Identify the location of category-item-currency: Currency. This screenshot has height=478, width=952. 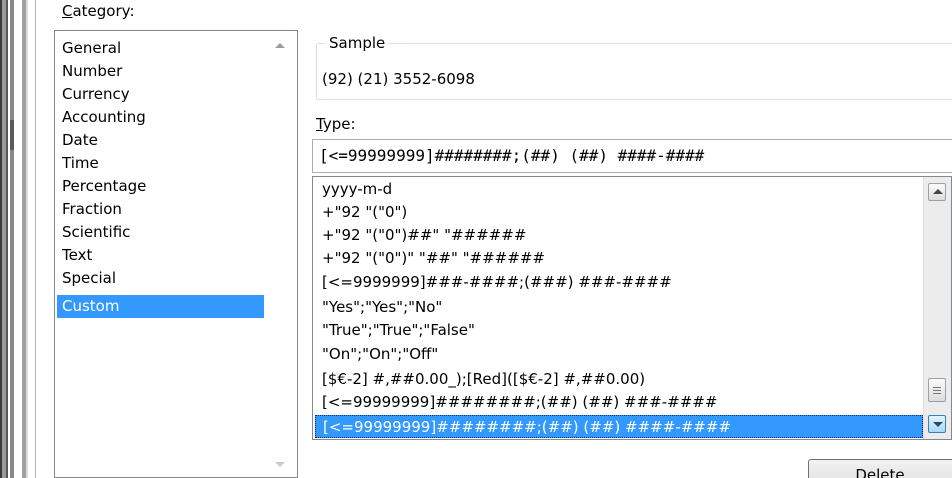
(160, 94).